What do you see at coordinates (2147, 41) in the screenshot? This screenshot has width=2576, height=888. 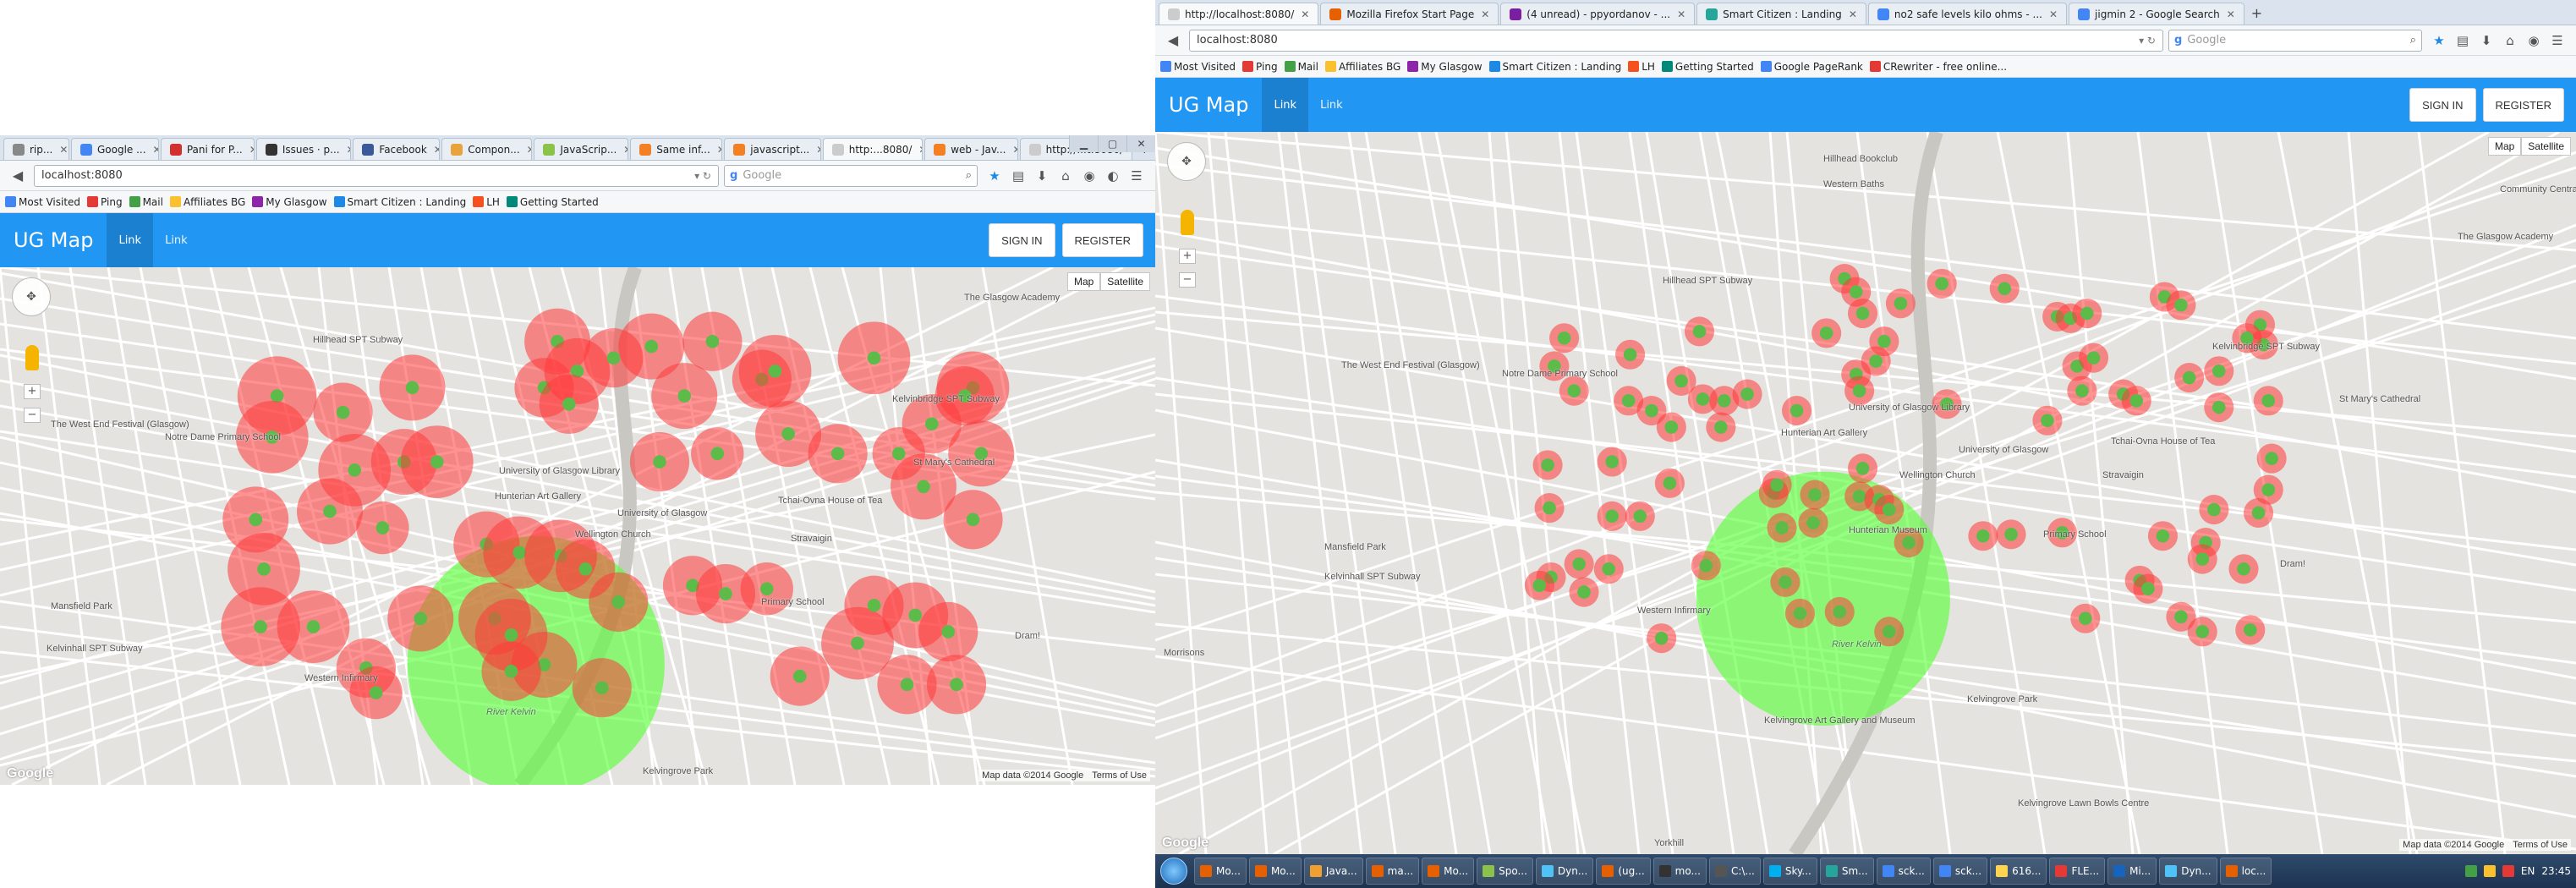 I see `reload-icon: ▾ ↻` at bounding box center [2147, 41].